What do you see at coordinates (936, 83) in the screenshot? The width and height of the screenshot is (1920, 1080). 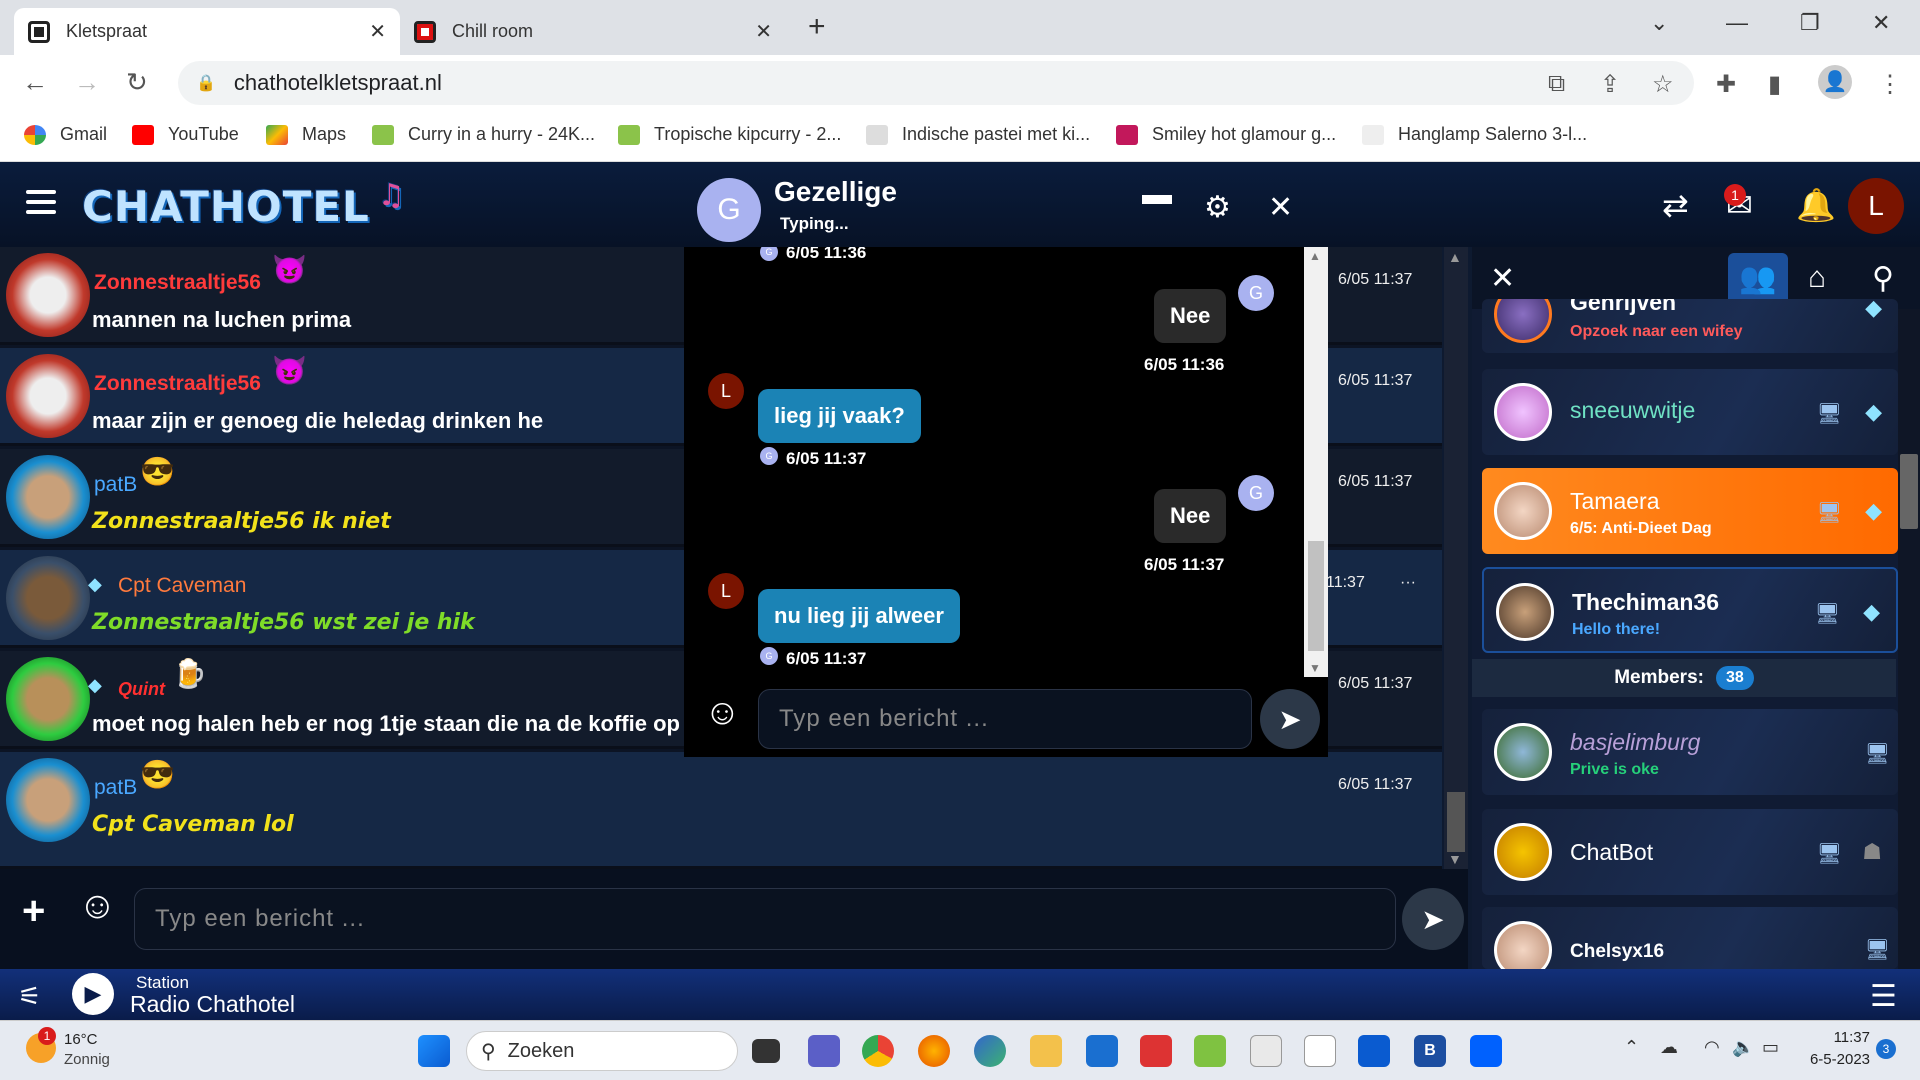 I see `address-bar: 🔒 chathotelkletspraat.nl` at bounding box center [936, 83].